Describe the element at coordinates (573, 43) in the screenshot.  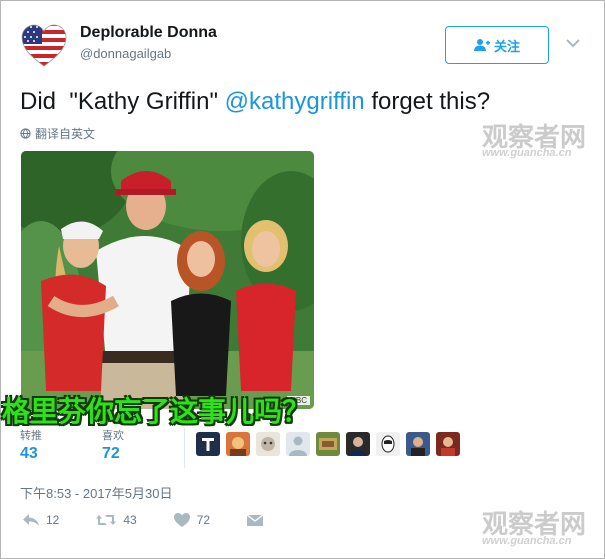
I see `chevron-down-icon` at that location.